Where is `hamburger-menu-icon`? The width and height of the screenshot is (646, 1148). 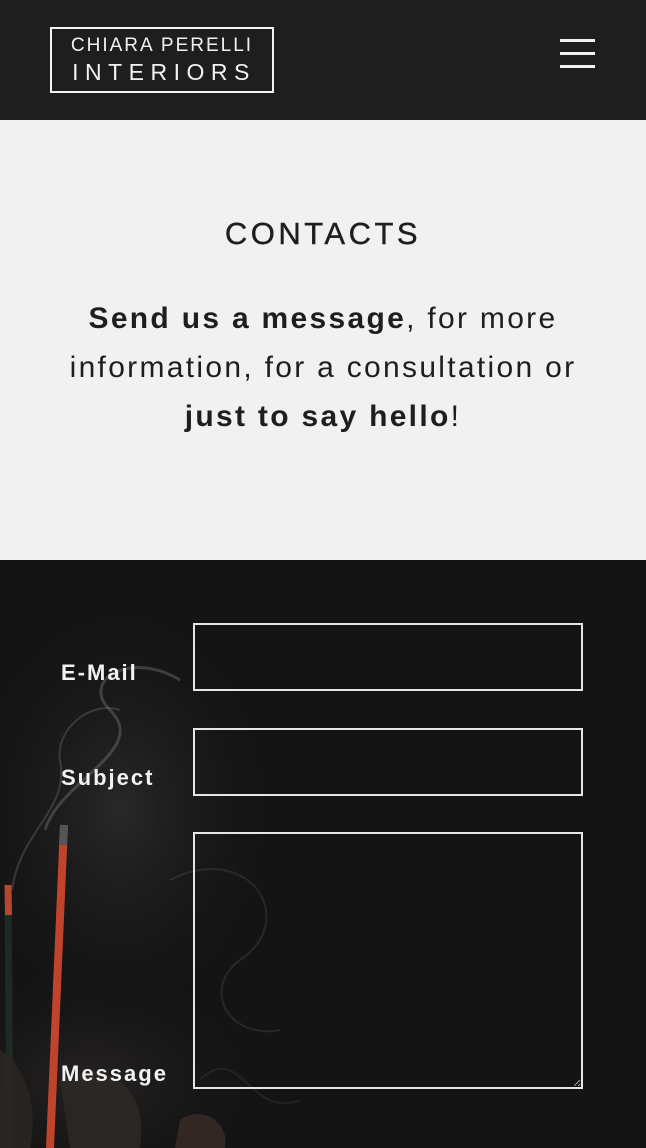 hamburger-menu-icon is located at coordinates (577, 53).